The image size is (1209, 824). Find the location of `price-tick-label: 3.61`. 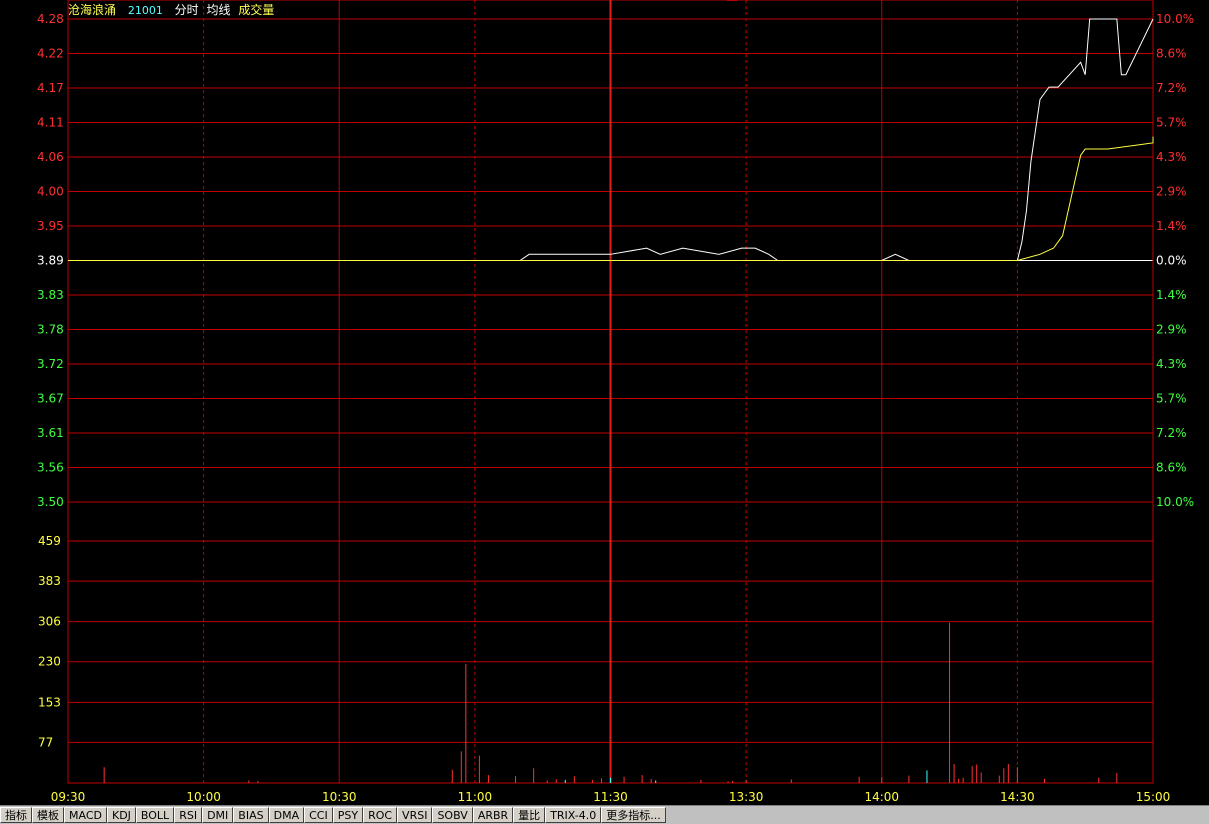

price-tick-label: 3.61 is located at coordinates (50, 433).